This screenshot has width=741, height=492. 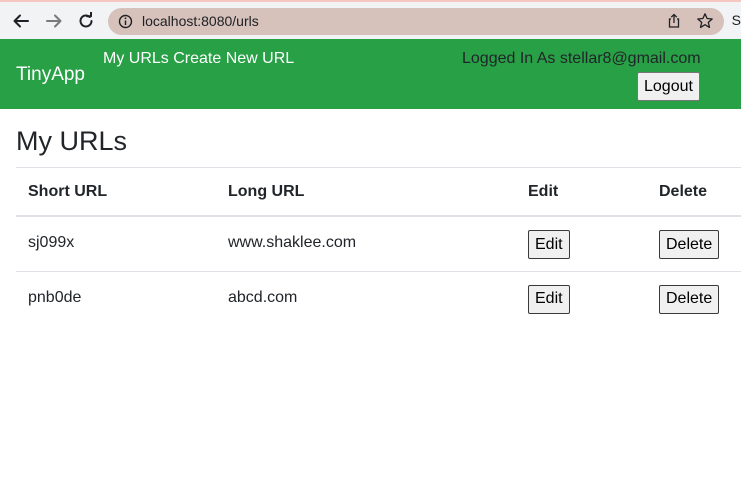 What do you see at coordinates (378, 298) in the screenshot?
I see `table-row: pnb0de abcd.com Edit Delete` at bounding box center [378, 298].